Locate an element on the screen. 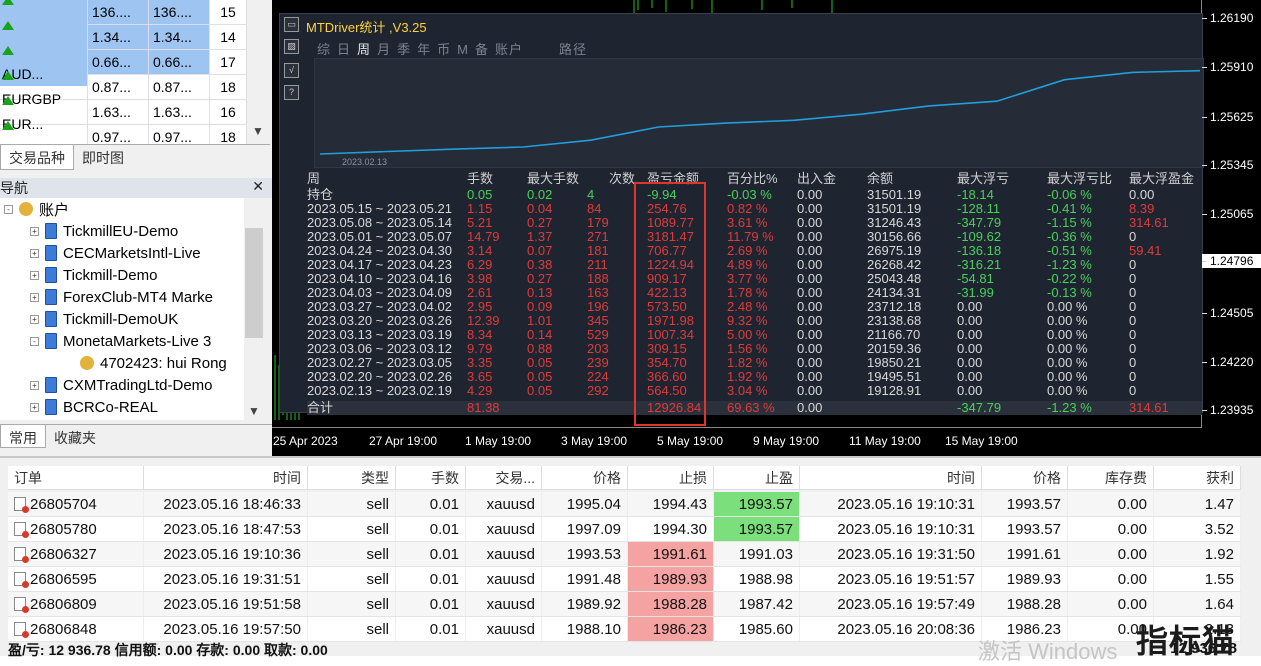 The height and width of the screenshot is (666, 1261). order-cell: 2023.05.16 19:51:58 is located at coordinates (226, 604).